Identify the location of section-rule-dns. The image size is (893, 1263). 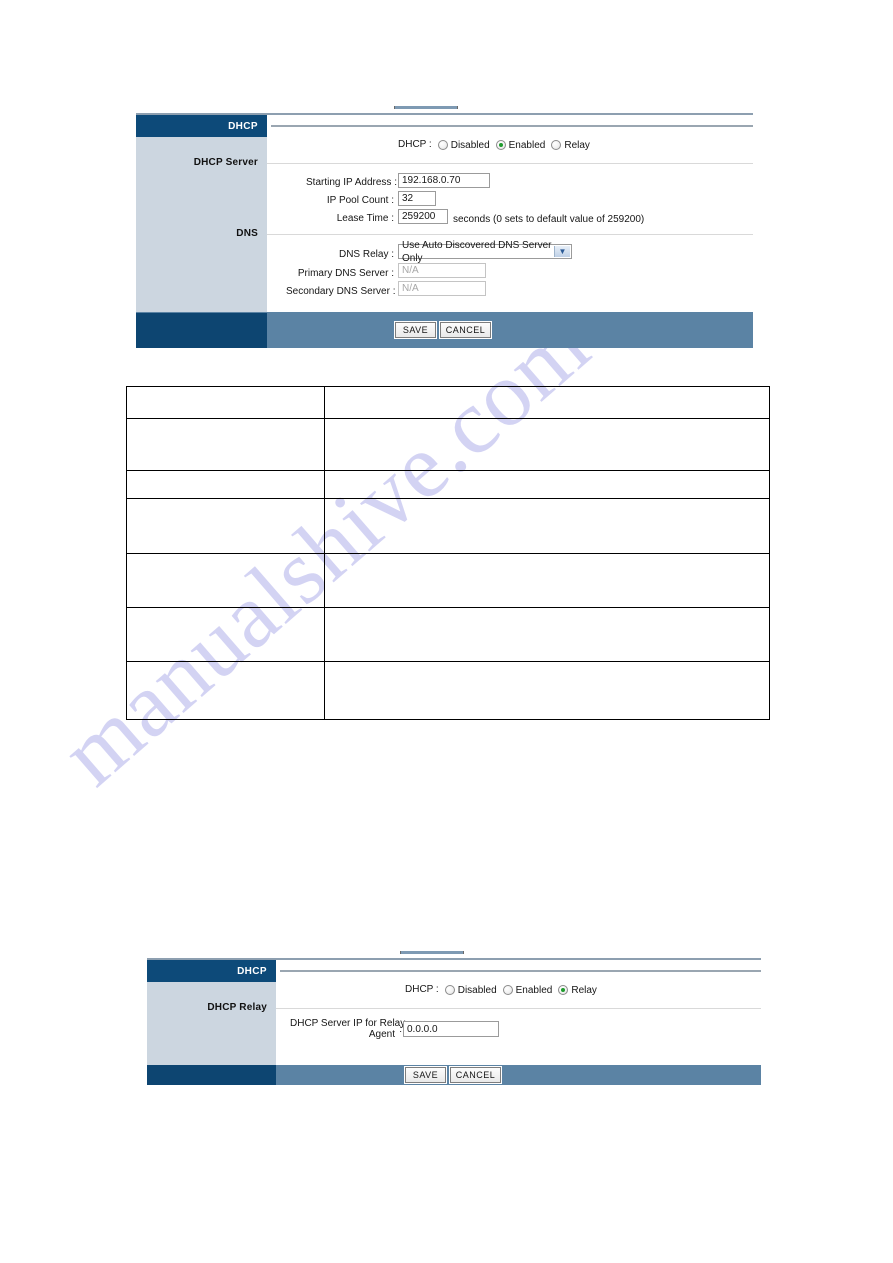
(510, 234).